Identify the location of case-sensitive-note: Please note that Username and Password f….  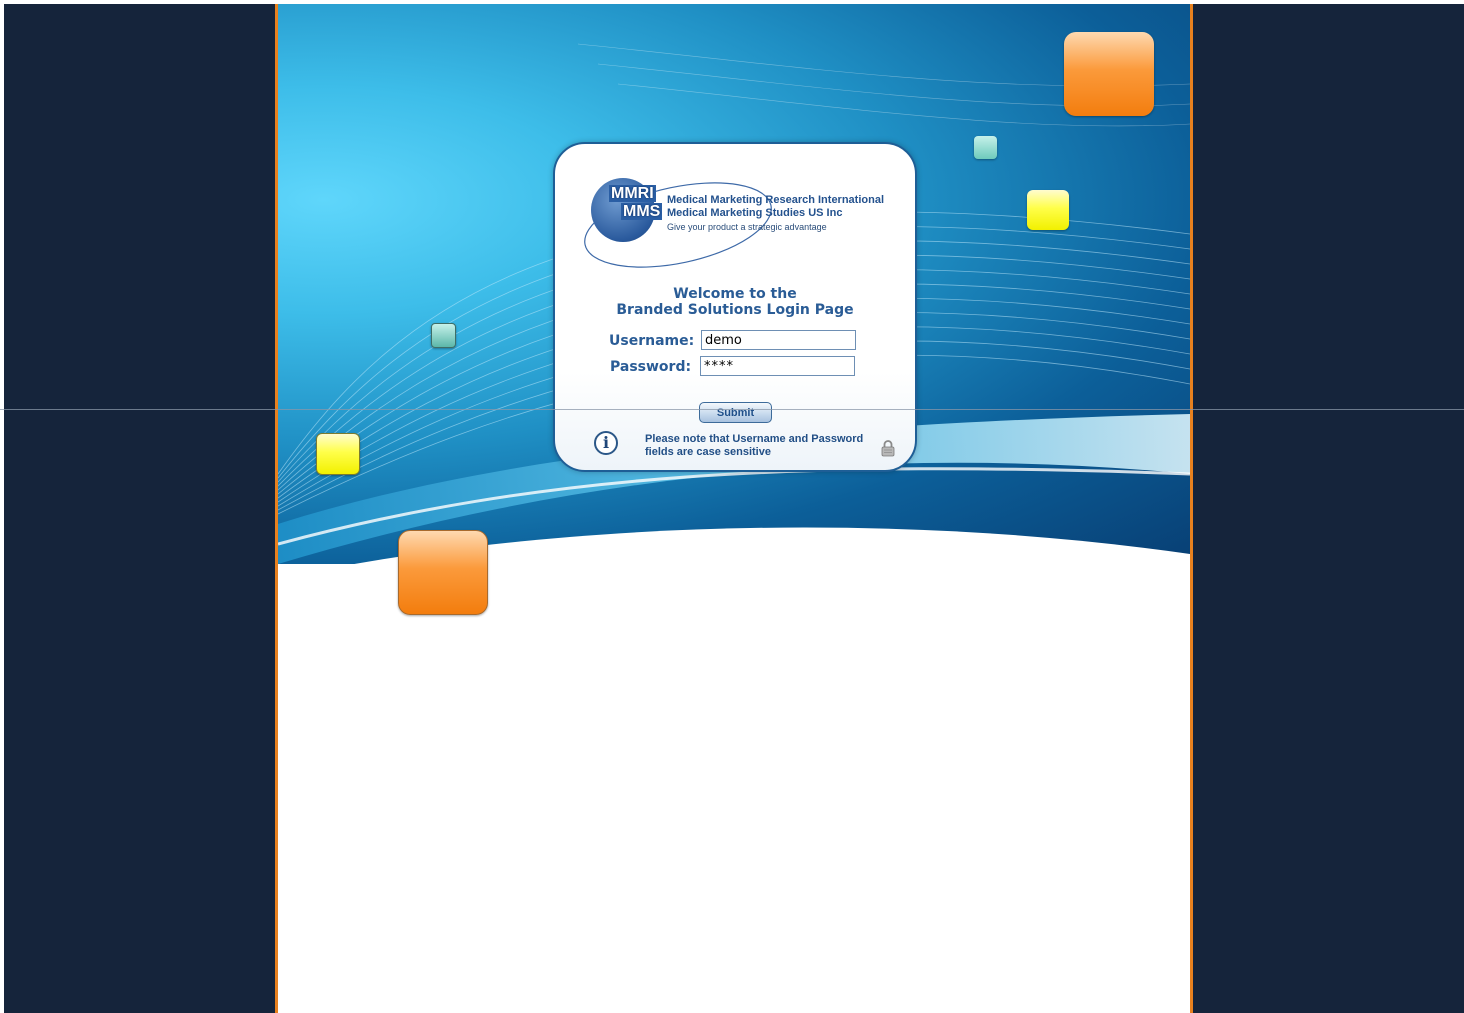
(754, 445).